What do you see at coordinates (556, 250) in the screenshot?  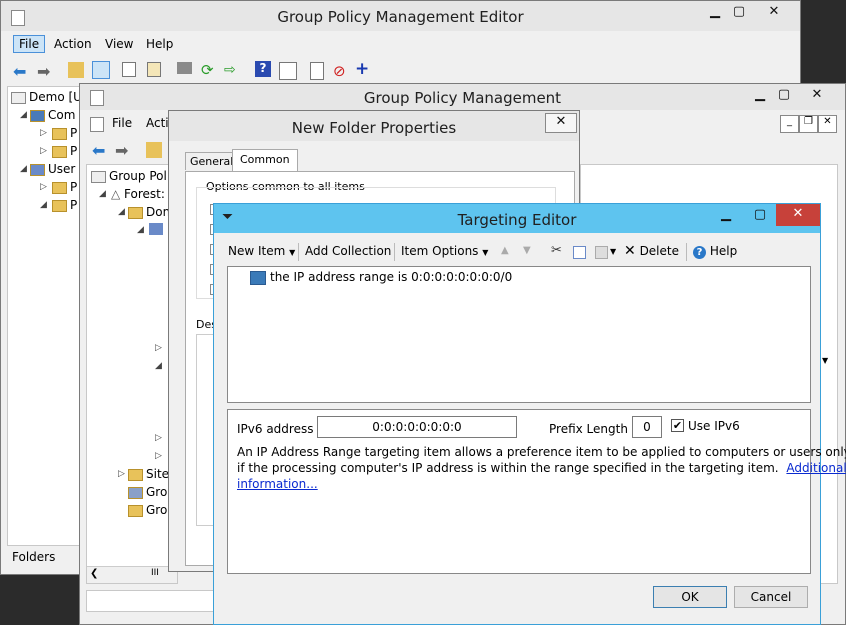 I see `cut-icon: ✂` at bounding box center [556, 250].